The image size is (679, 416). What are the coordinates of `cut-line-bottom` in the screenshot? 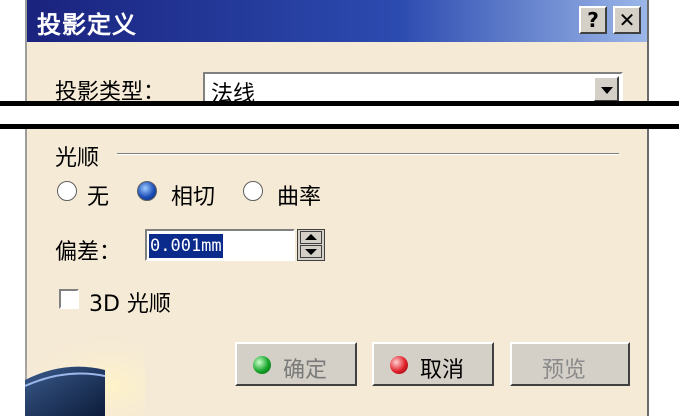 It's located at (339, 126).